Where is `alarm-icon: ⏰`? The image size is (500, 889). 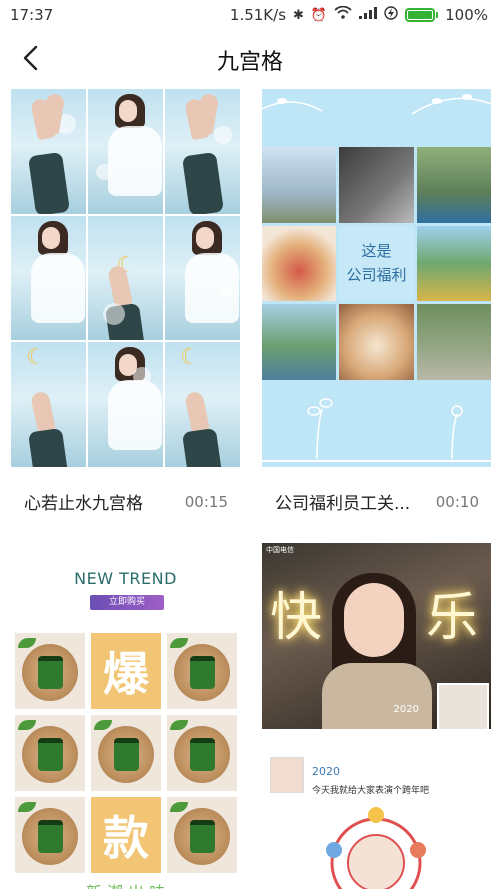
alarm-icon: ⏰ is located at coordinates (319, 15).